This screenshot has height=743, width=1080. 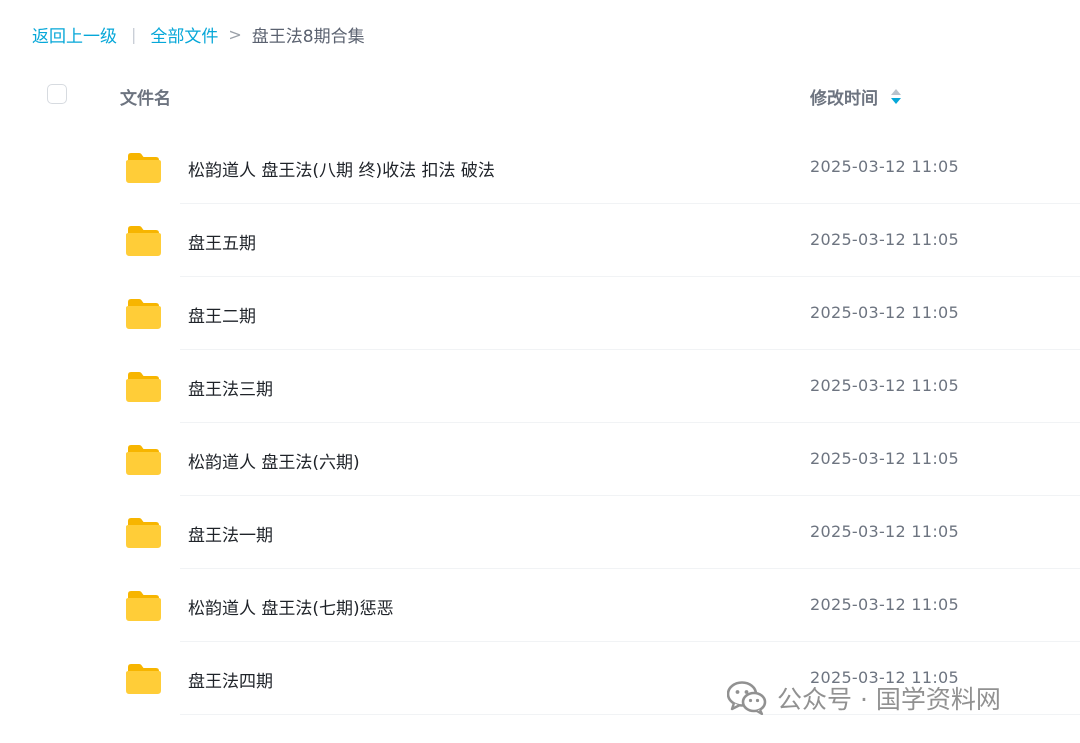 I want to click on watermark: 公众号 · 国学资料网, so click(x=864, y=698).